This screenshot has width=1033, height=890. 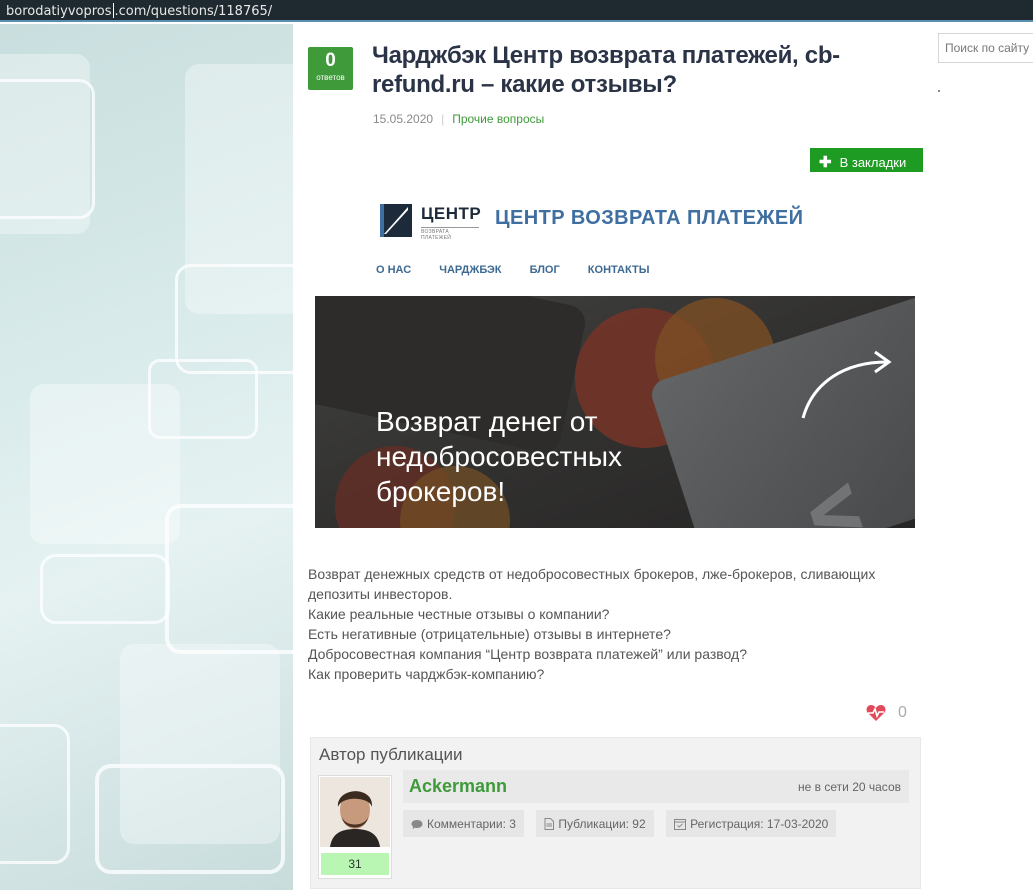 I want to click on site-nav-item: ЧАРДЖБЭК, so click(x=470, y=270).